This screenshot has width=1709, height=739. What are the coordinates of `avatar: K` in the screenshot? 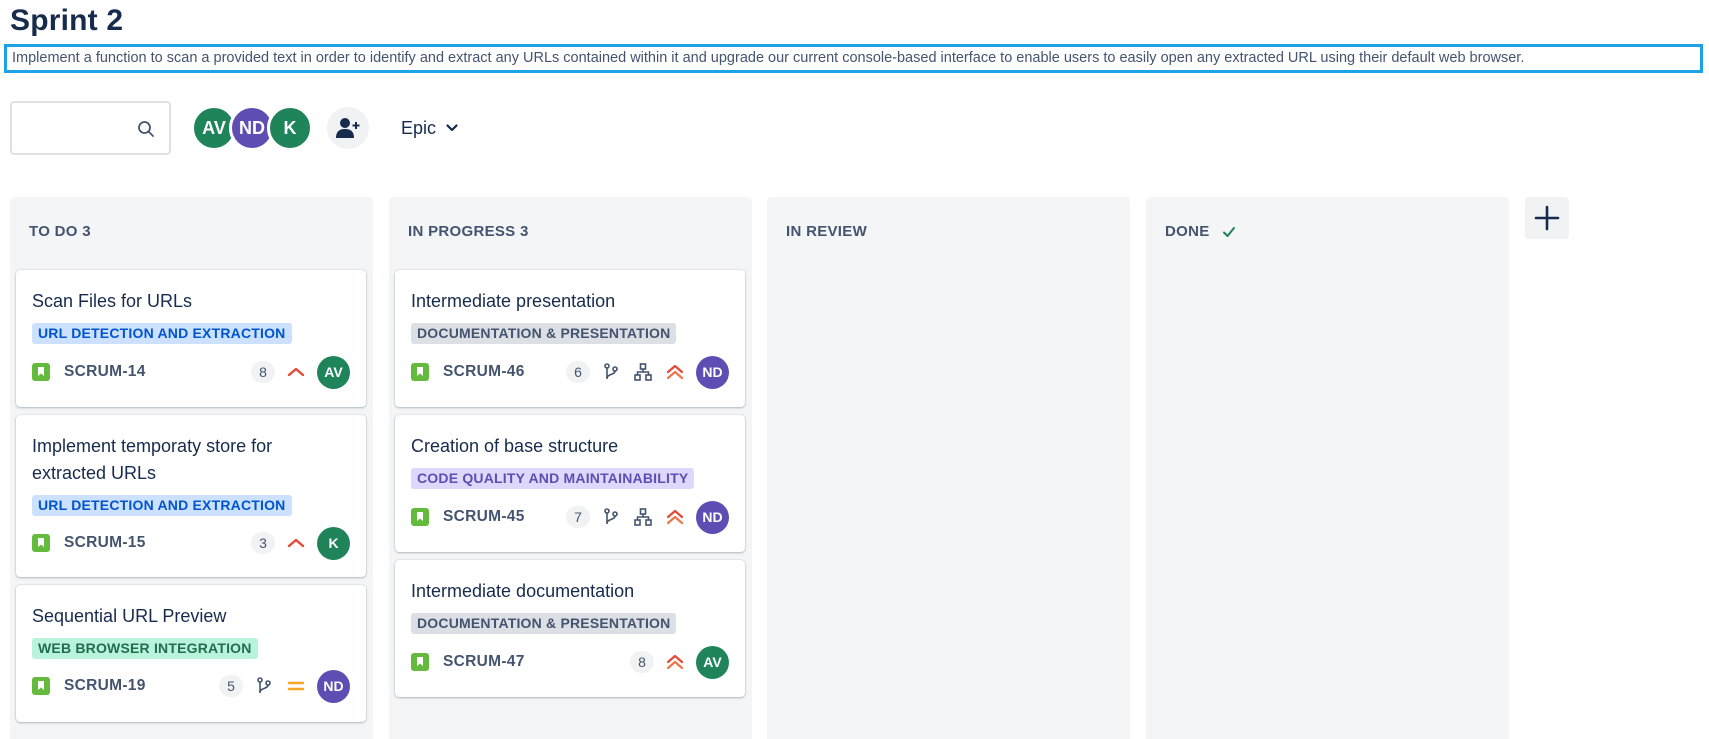 It's located at (290, 128).